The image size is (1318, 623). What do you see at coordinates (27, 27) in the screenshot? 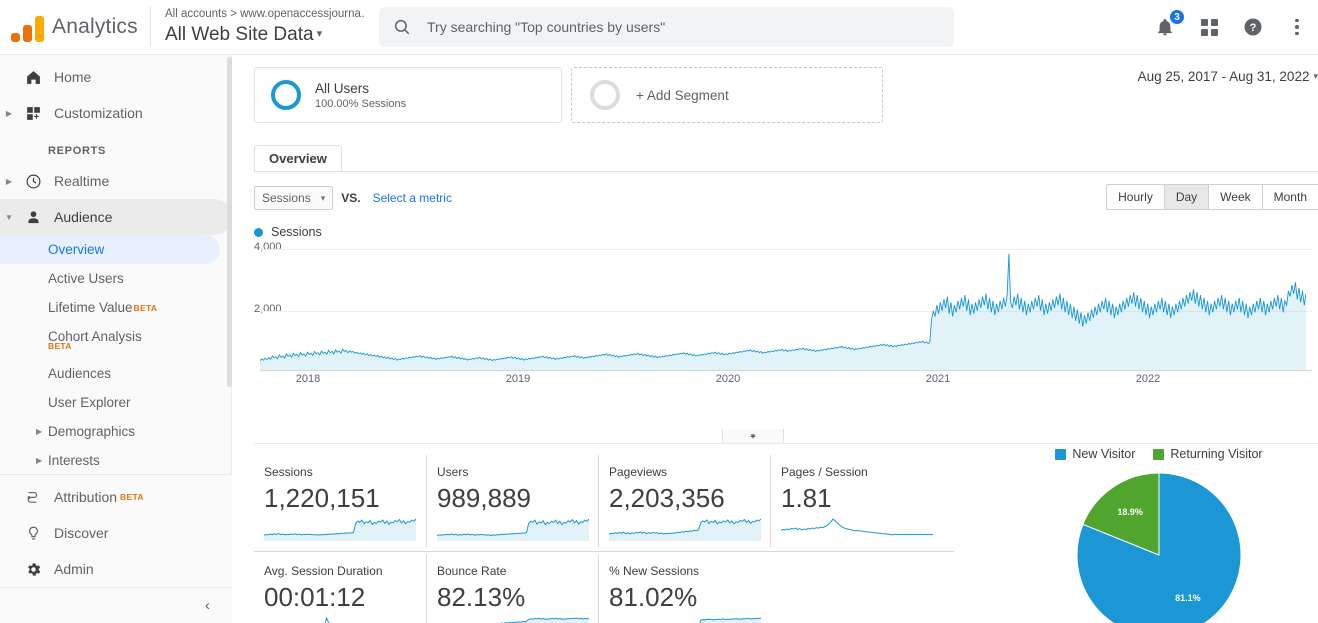
I see `analytics-logo-icon` at bounding box center [27, 27].